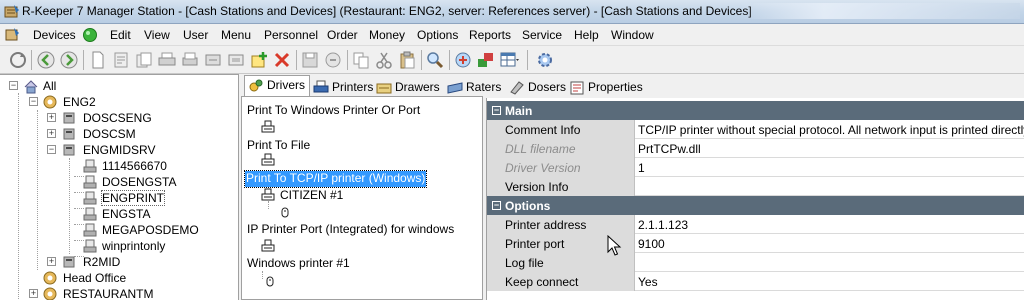  What do you see at coordinates (144, 60) in the screenshot?
I see `copy-record-icon` at bounding box center [144, 60].